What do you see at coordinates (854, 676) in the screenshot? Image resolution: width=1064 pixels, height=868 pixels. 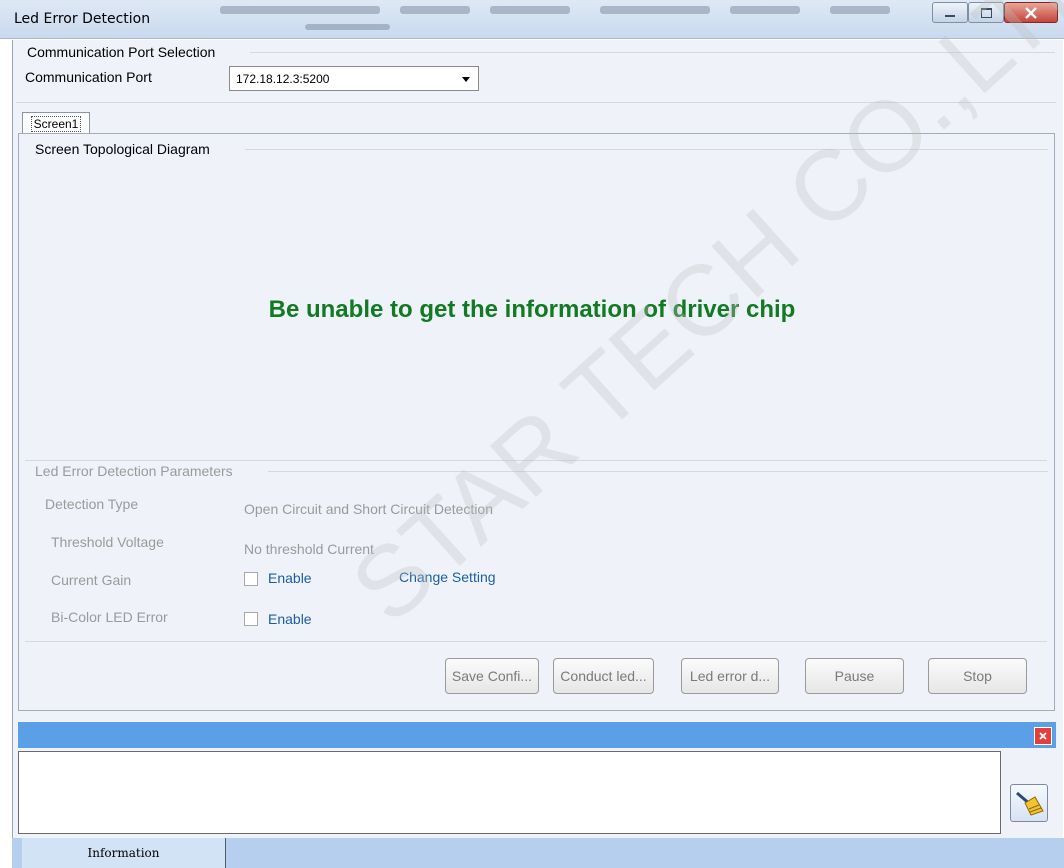 I see `pause-button: Pause` at bounding box center [854, 676].